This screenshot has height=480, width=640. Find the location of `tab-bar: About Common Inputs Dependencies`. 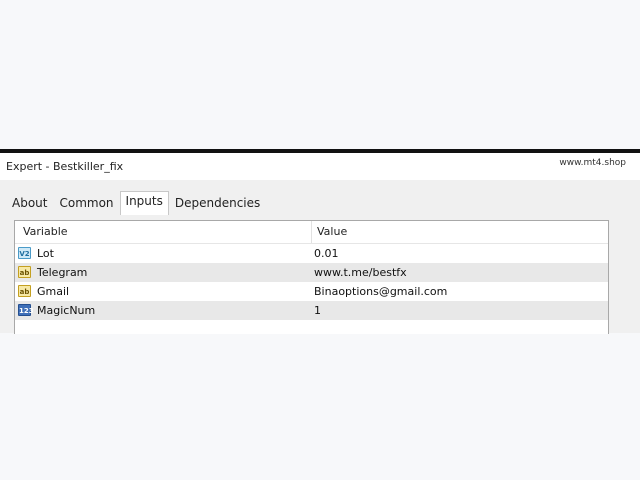

tab-bar: About Common Inputs Dependencies is located at coordinates (136, 203).